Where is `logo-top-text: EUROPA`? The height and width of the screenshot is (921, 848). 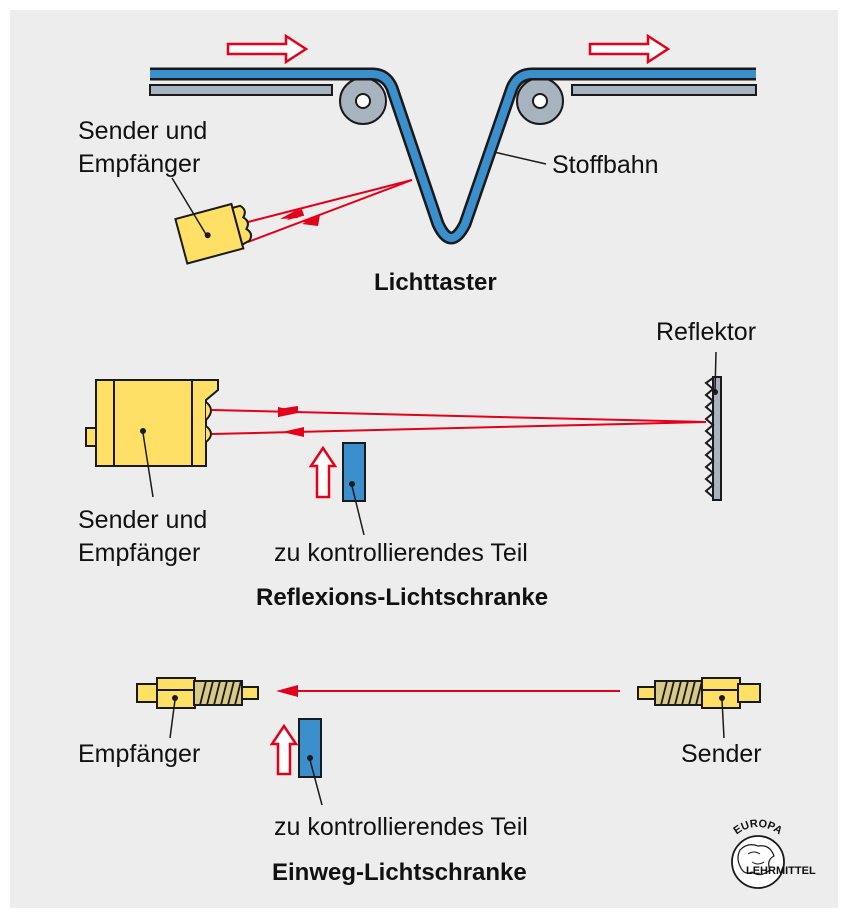
logo-top-text: EUROPA is located at coordinates (758, 827).